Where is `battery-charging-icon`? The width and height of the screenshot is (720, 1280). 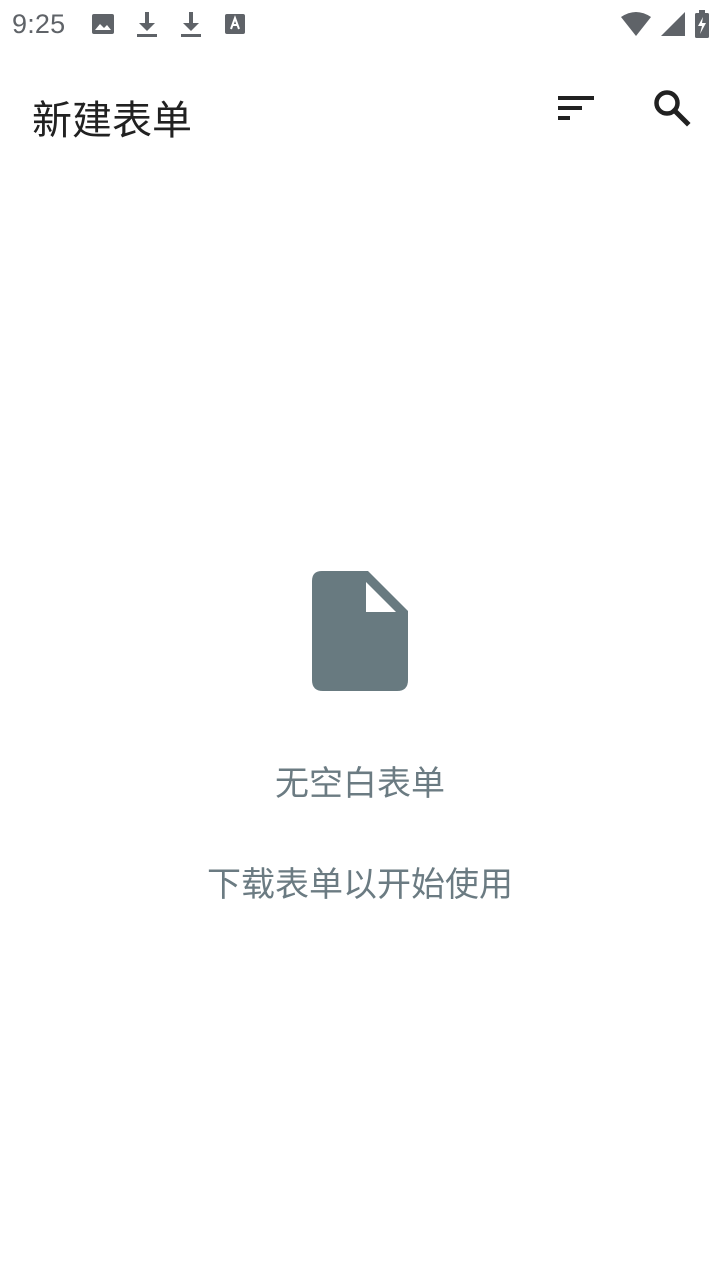
battery-charging-icon is located at coordinates (702, 24).